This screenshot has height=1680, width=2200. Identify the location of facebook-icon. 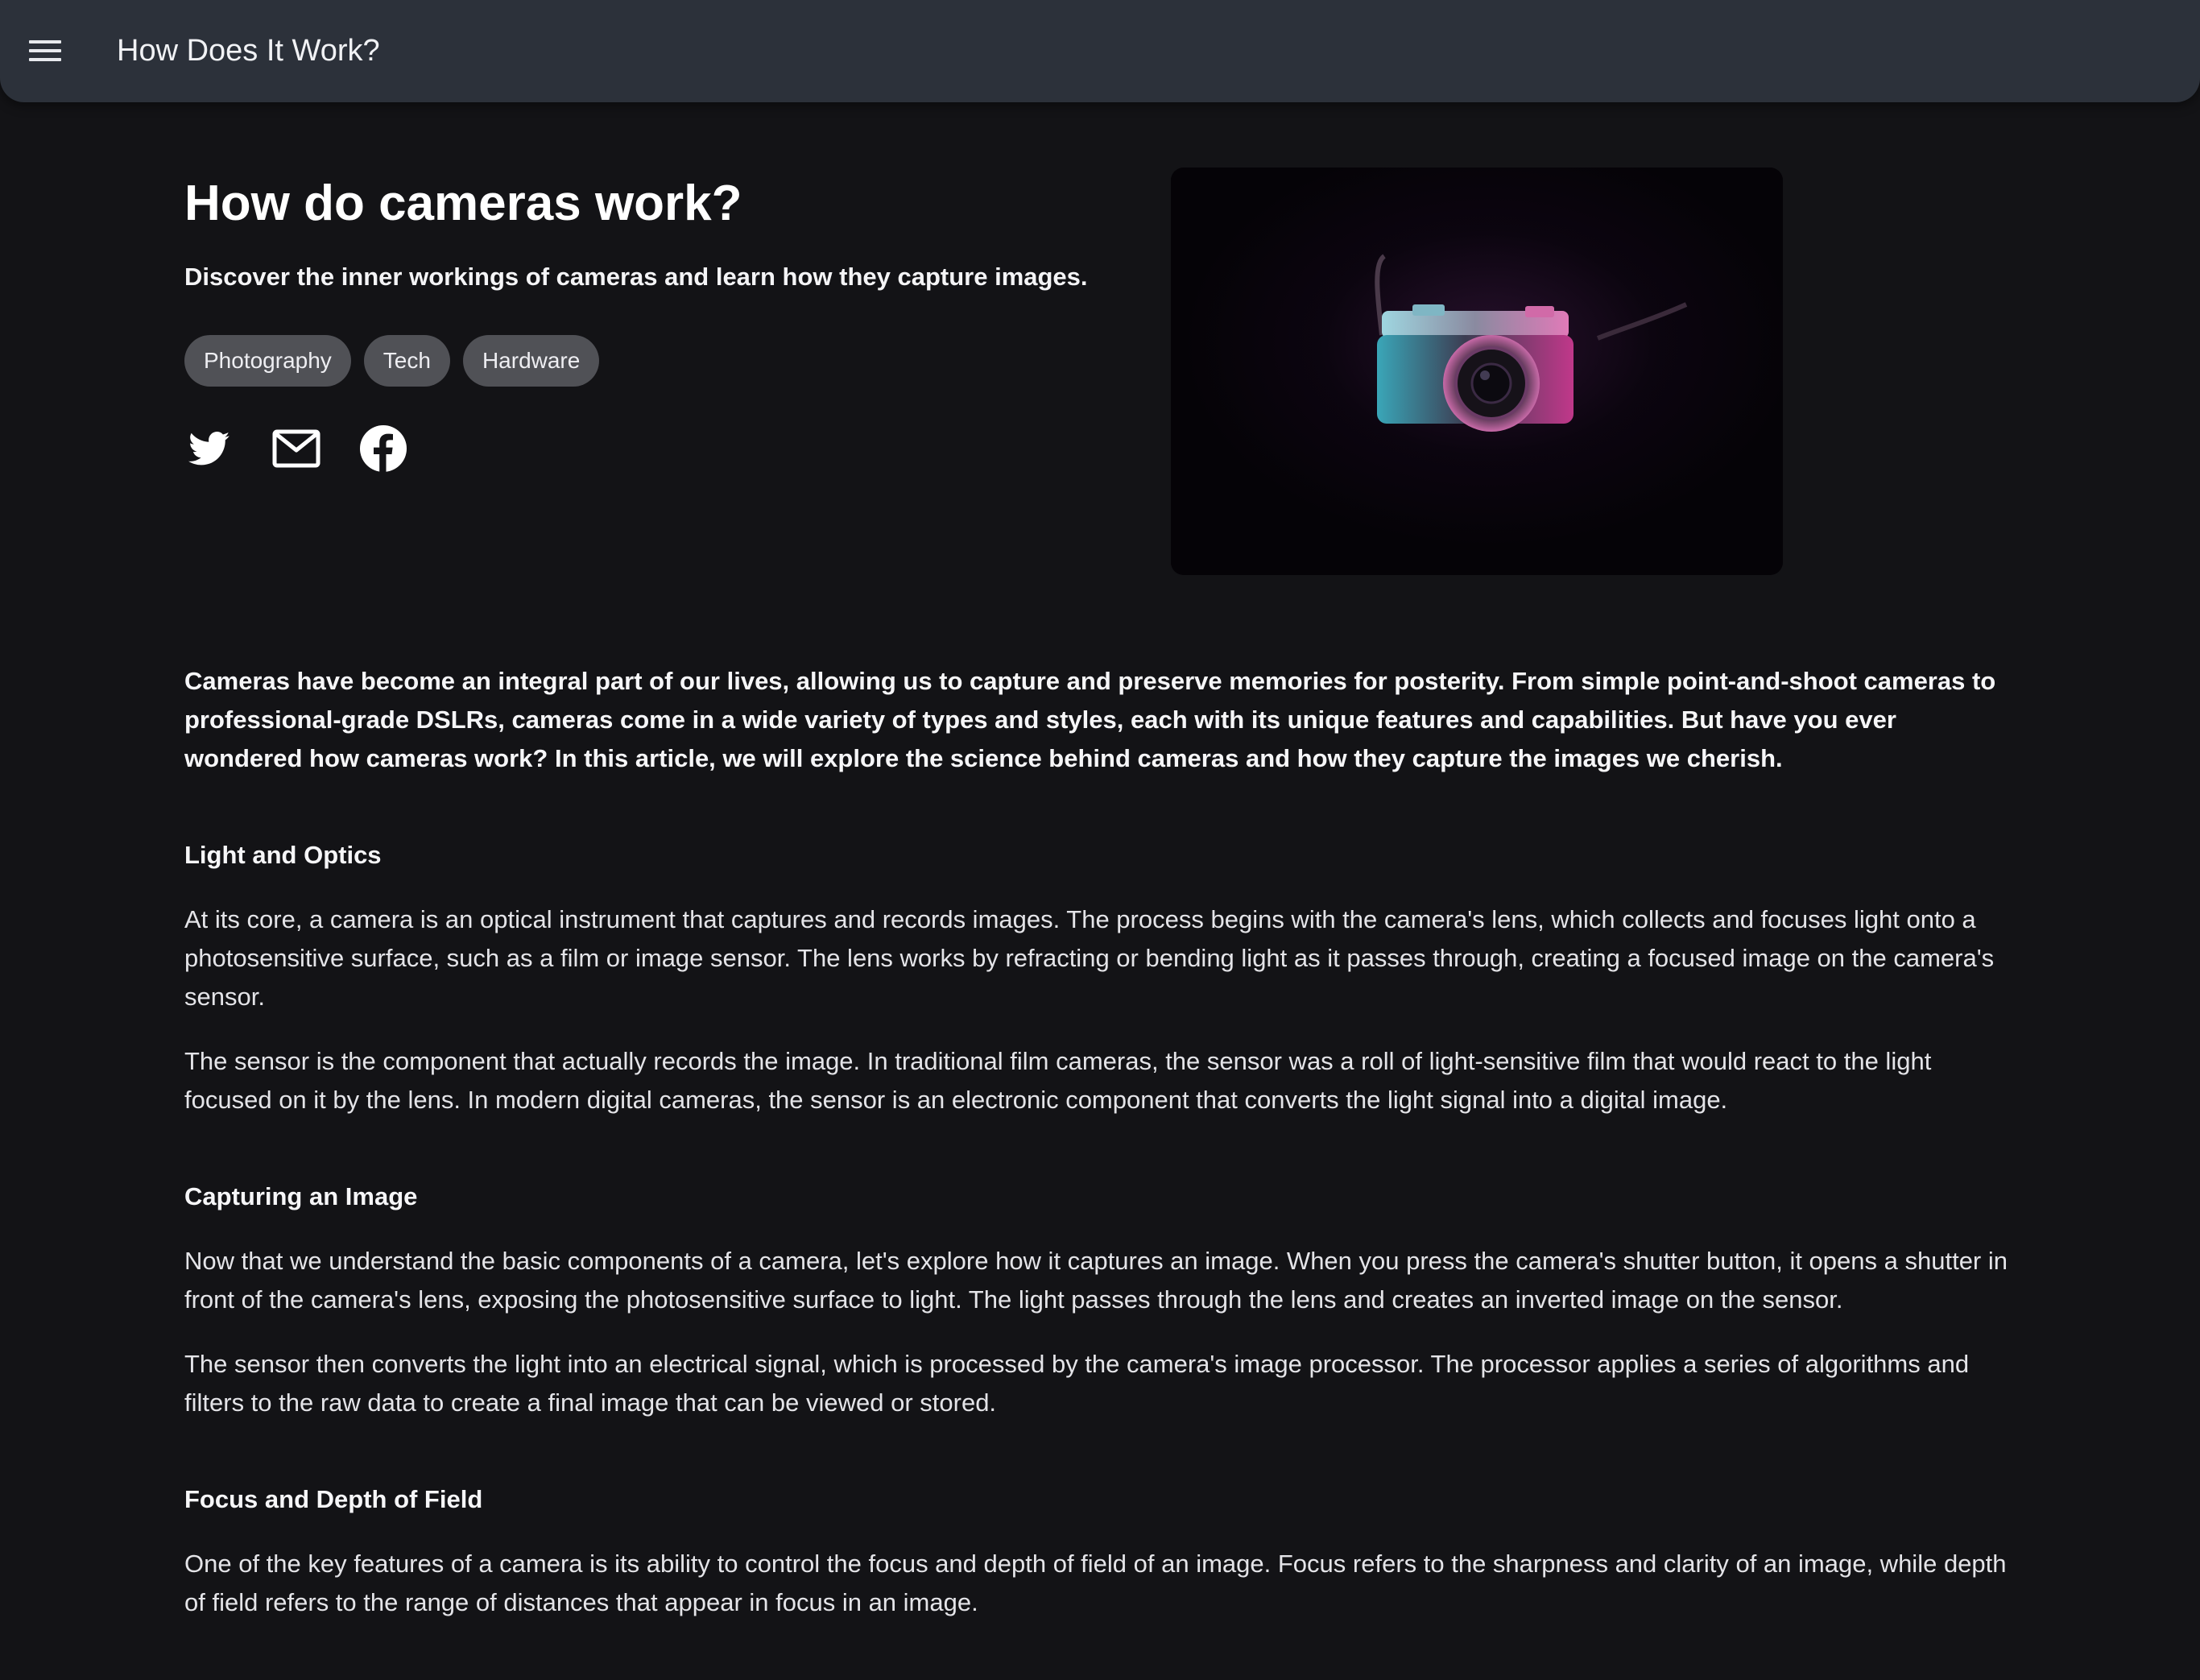
(383, 449).